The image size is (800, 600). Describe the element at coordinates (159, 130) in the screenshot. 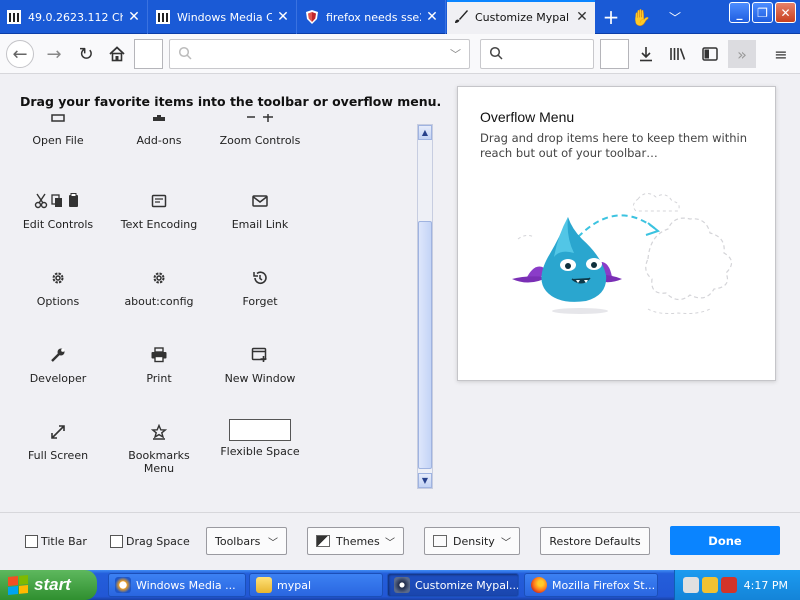

I see `palette-item-add-ons: Add-ons` at that location.